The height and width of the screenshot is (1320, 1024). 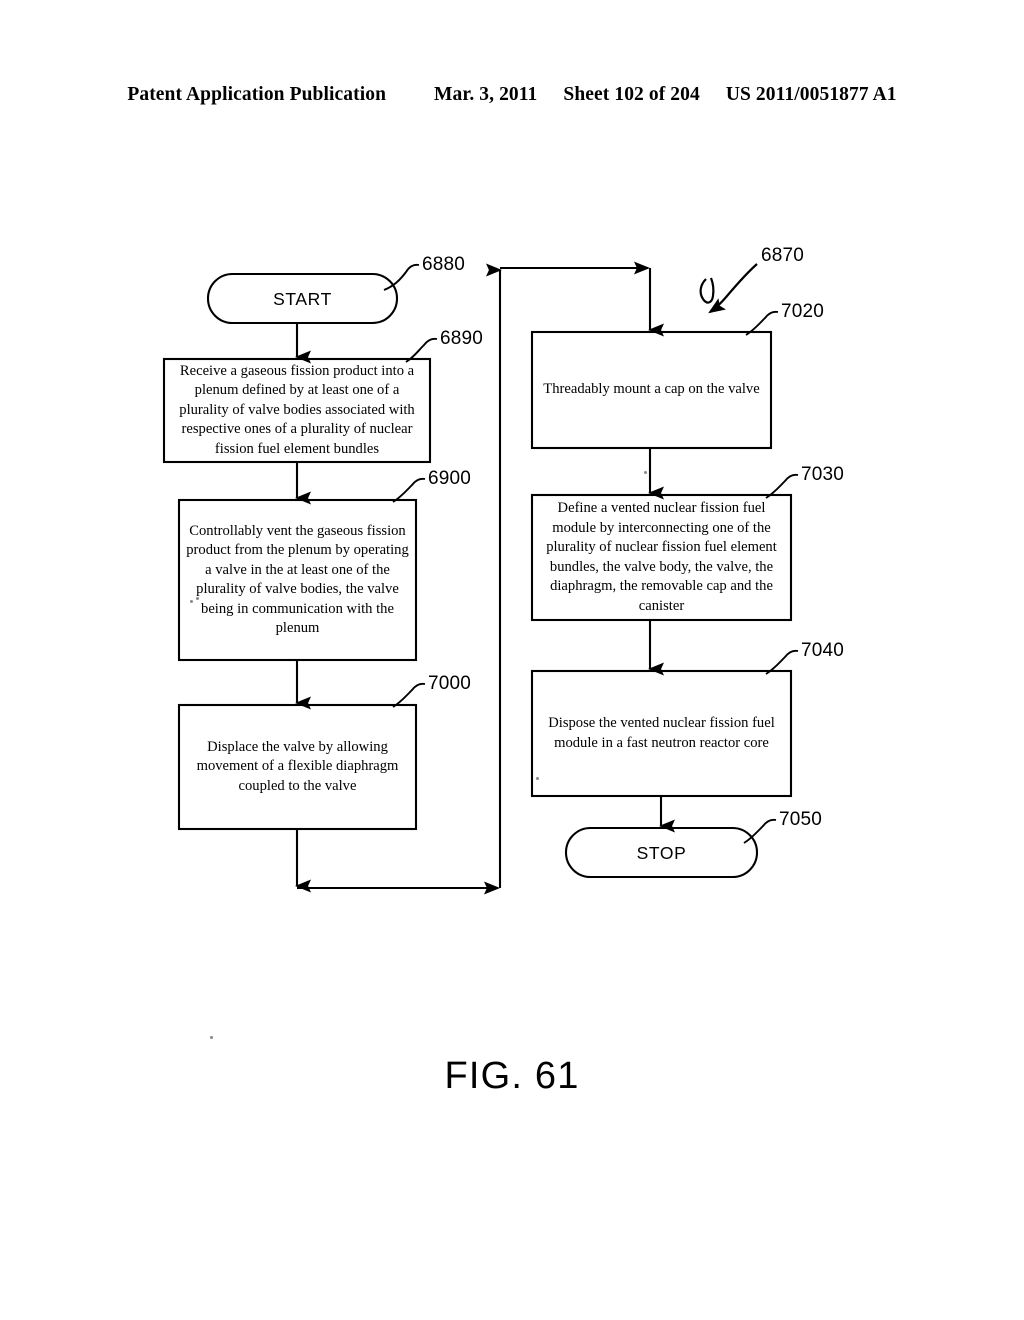 I want to click on node-controllably-vent-shape, so click(x=297, y=580).